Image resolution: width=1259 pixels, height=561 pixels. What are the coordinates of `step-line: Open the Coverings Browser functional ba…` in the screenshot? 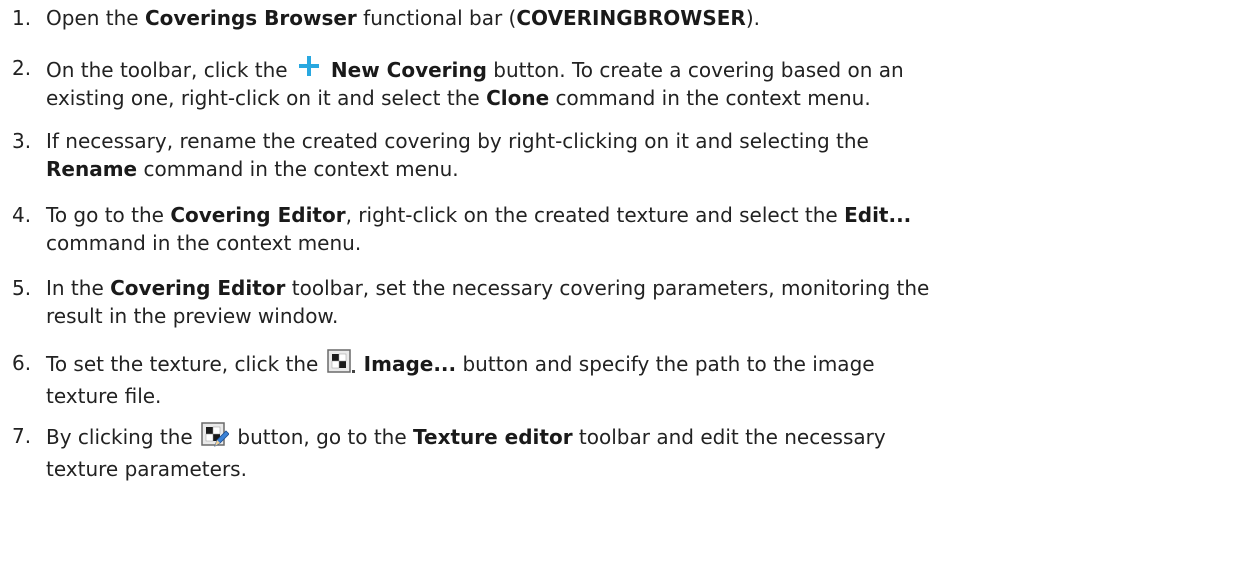 It's located at (651, 18).